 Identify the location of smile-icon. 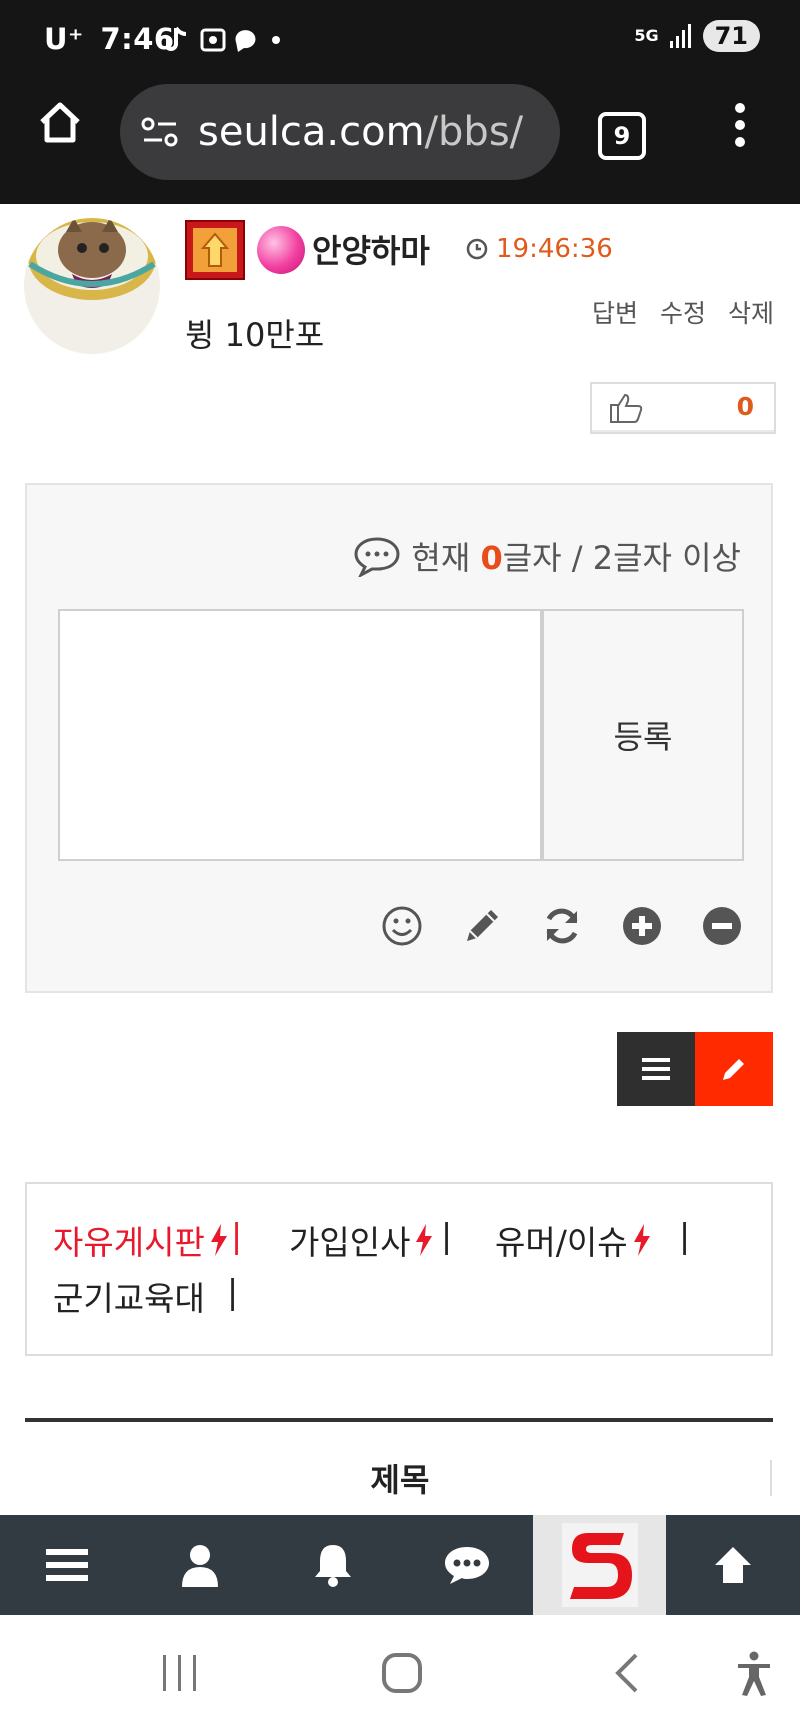
(402, 926).